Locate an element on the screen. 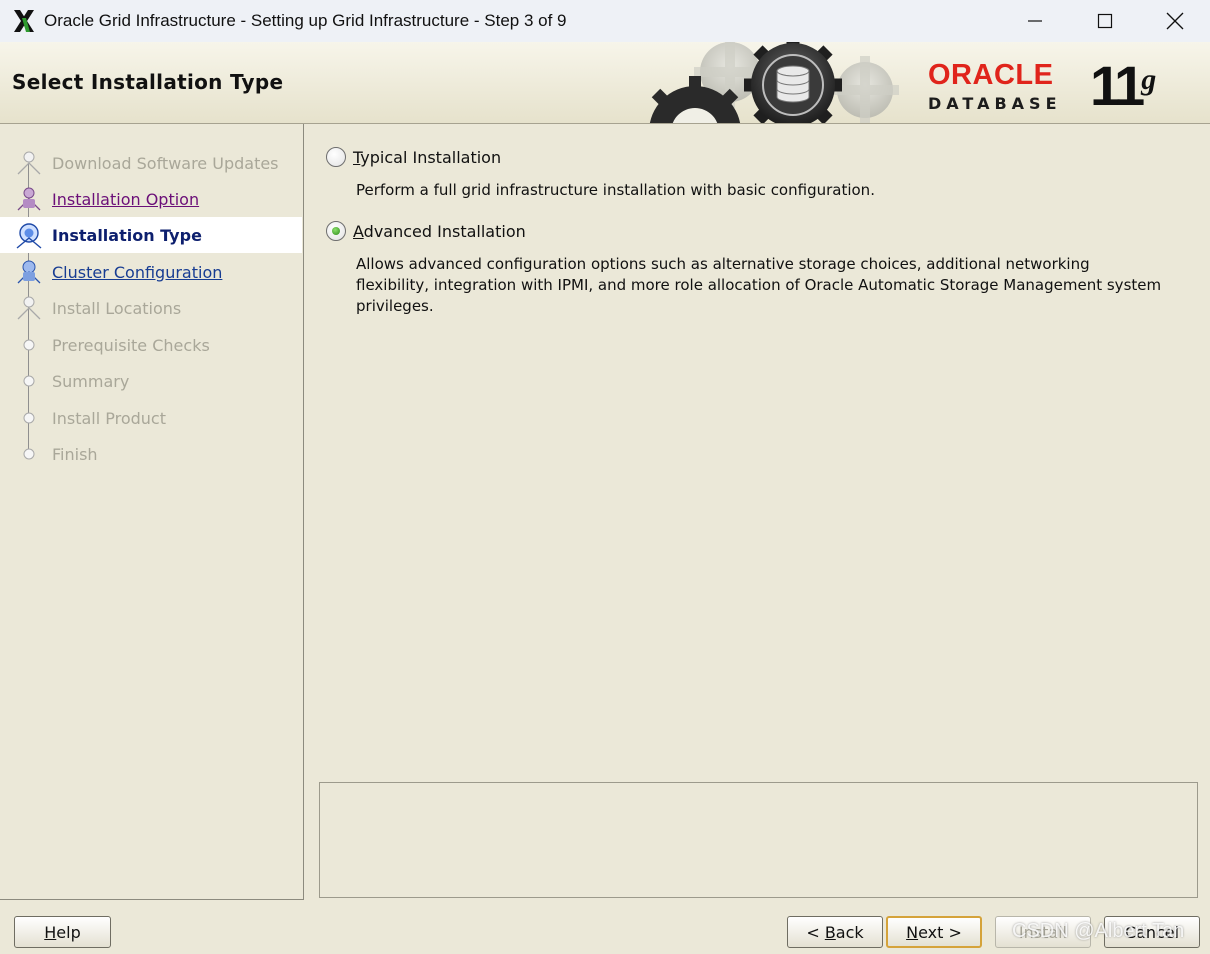 Image resolution: width=1210 pixels, height=954 pixels. step-installation-type: Installation Type is located at coordinates (151, 235).